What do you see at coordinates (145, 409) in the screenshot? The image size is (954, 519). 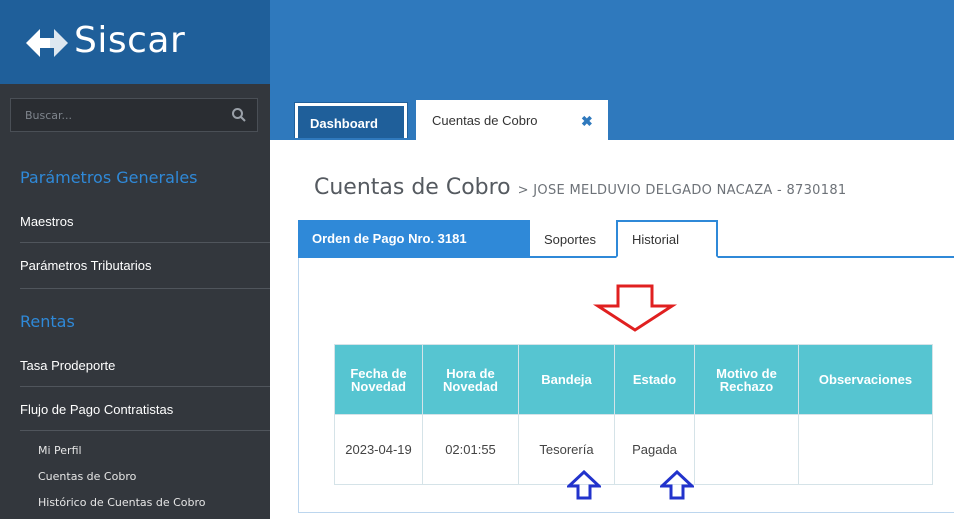 I see `sidebar-item-flujo-pago: Flujo de Pago Contratistas` at bounding box center [145, 409].